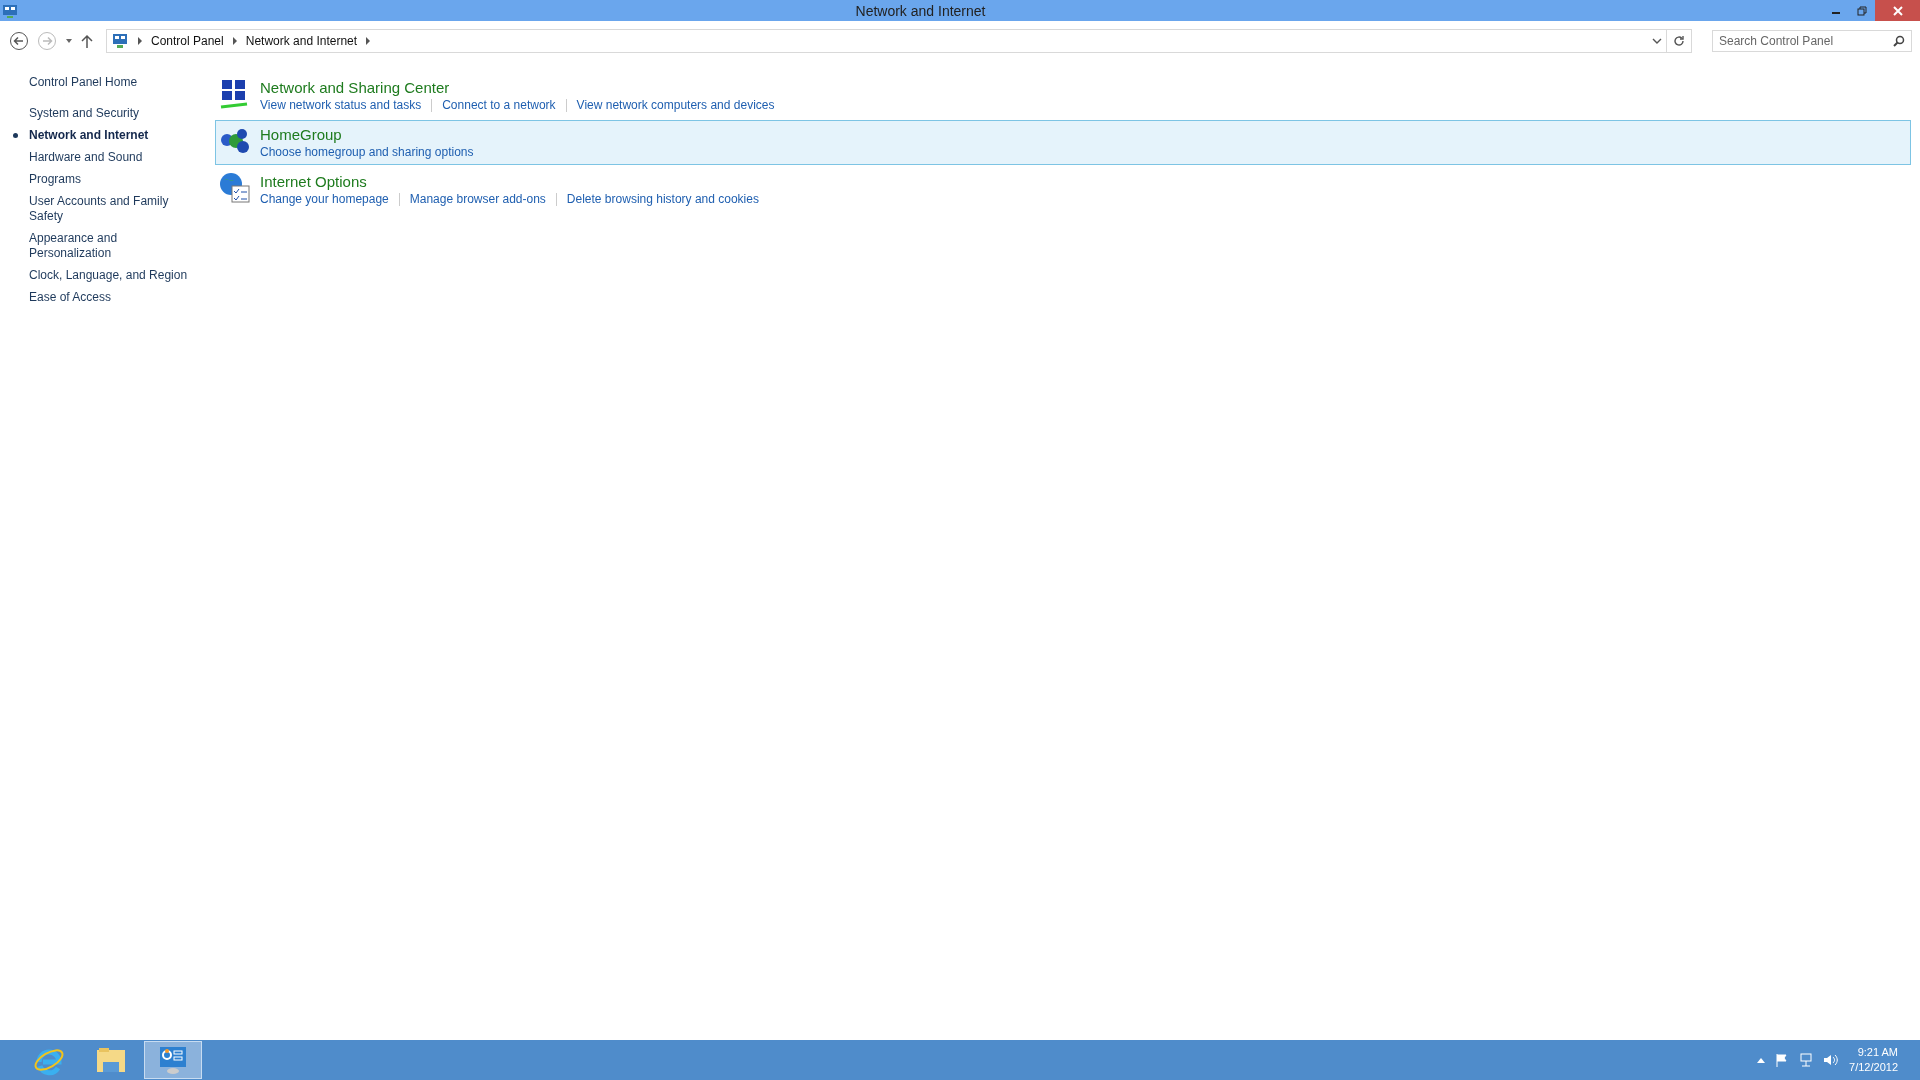 The height and width of the screenshot is (1080, 1920). I want to click on task-link: Change your homepage, so click(324, 199).